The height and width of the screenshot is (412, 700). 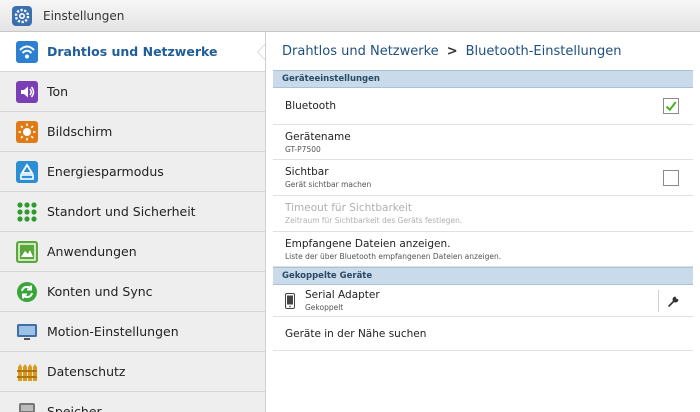 What do you see at coordinates (350, 16) in the screenshot?
I see `title-bar: Einstellungen` at bounding box center [350, 16].